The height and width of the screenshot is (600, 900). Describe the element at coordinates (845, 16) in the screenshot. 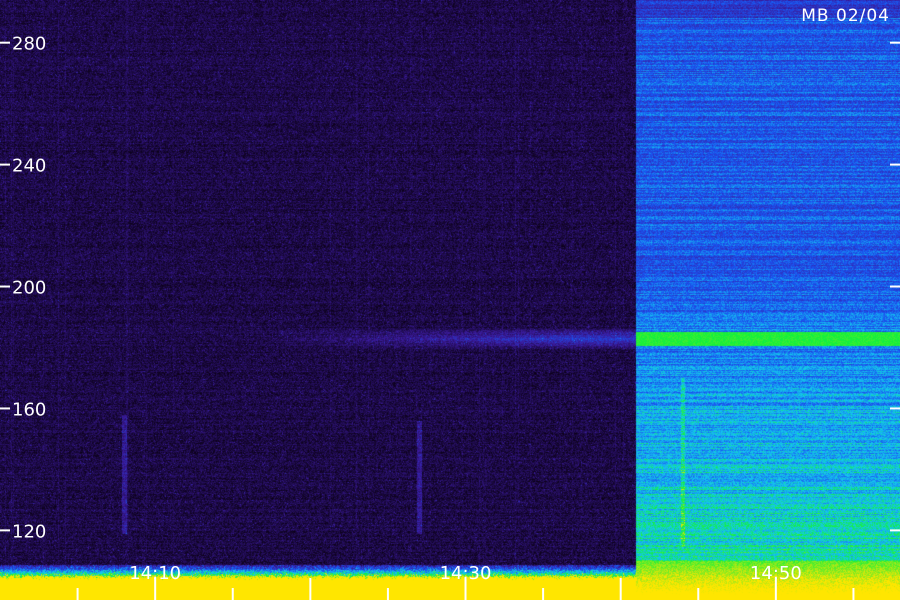

I see `corner-label: MB 02/04` at that location.